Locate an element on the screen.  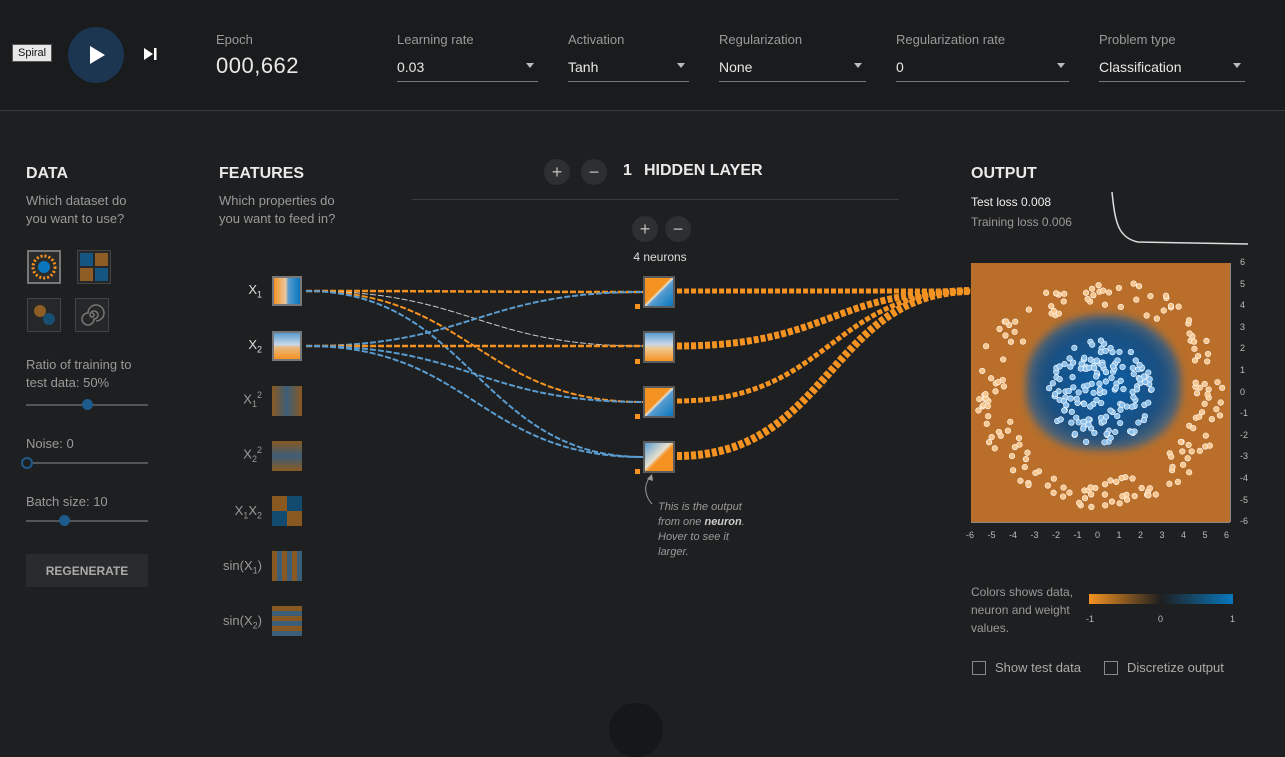
remove-layer-button: − is located at coordinates (594, 172).